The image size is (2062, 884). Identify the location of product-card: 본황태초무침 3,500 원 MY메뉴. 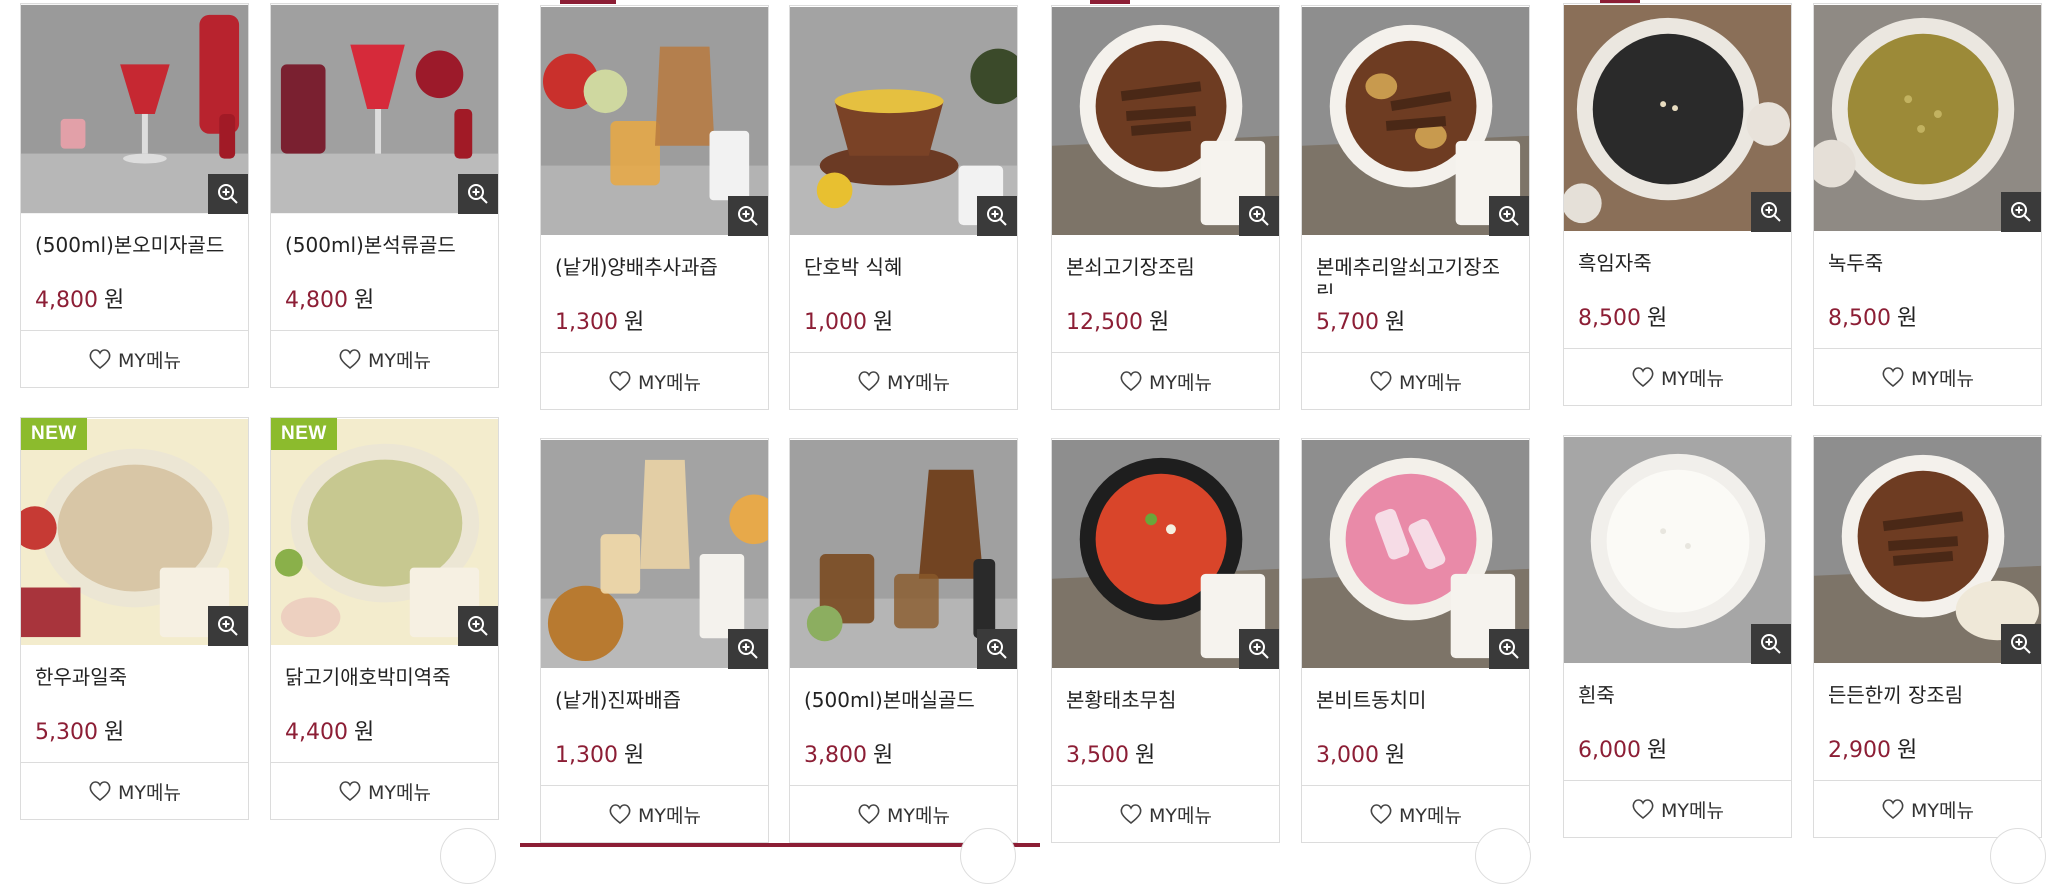
(1165, 640).